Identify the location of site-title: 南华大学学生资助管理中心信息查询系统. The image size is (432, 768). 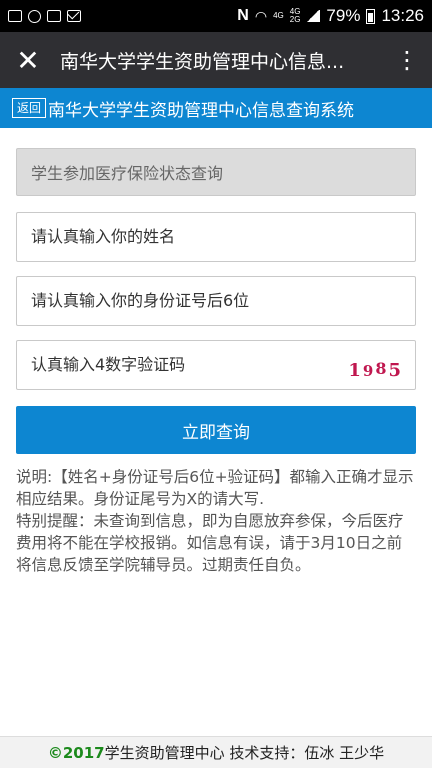
(201, 110).